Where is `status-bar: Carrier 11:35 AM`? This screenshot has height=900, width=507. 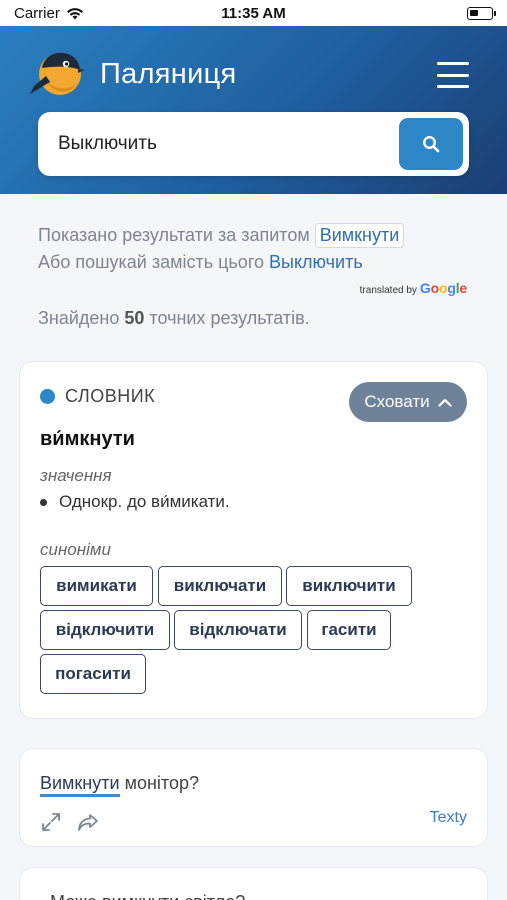 status-bar: Carrier 11:35 AM is located at coordinates (253, 13).